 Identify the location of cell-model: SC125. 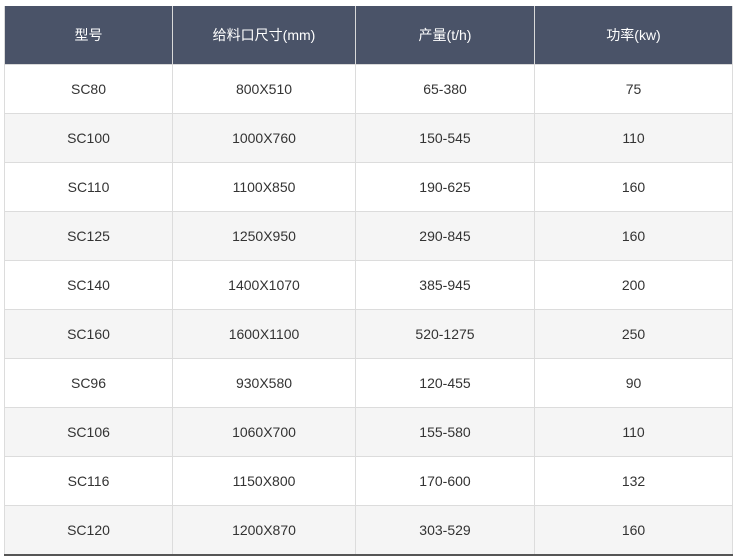
(88, 236).